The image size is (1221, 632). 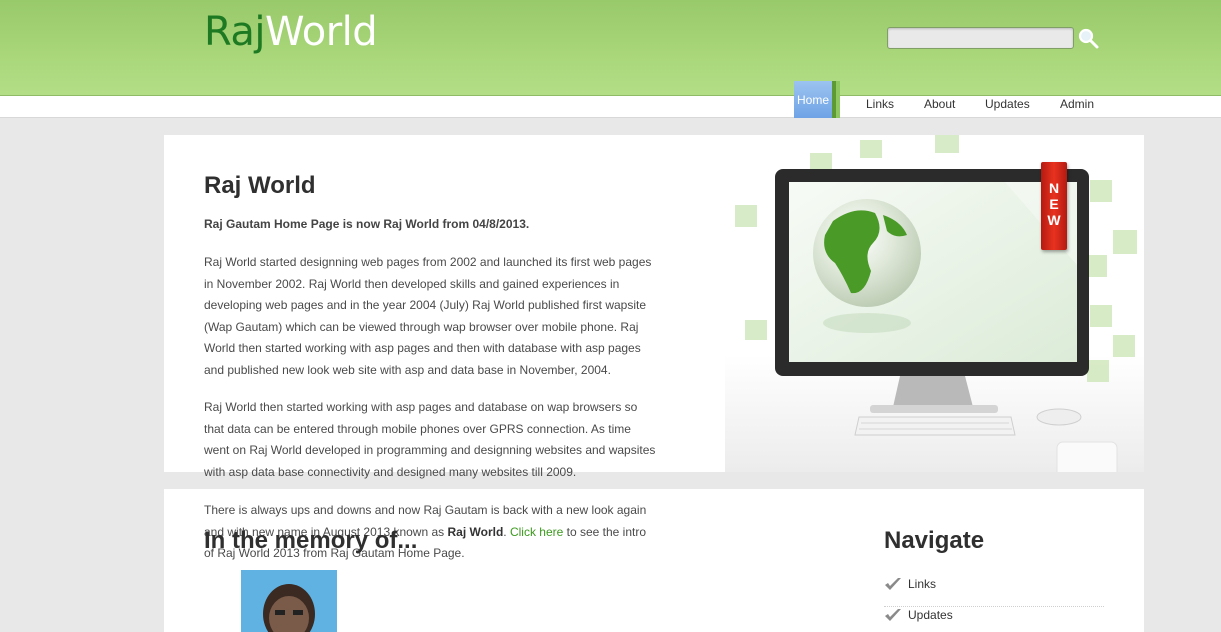 I want to click on new-badge-letter: W, so click(x=1054, y=220).